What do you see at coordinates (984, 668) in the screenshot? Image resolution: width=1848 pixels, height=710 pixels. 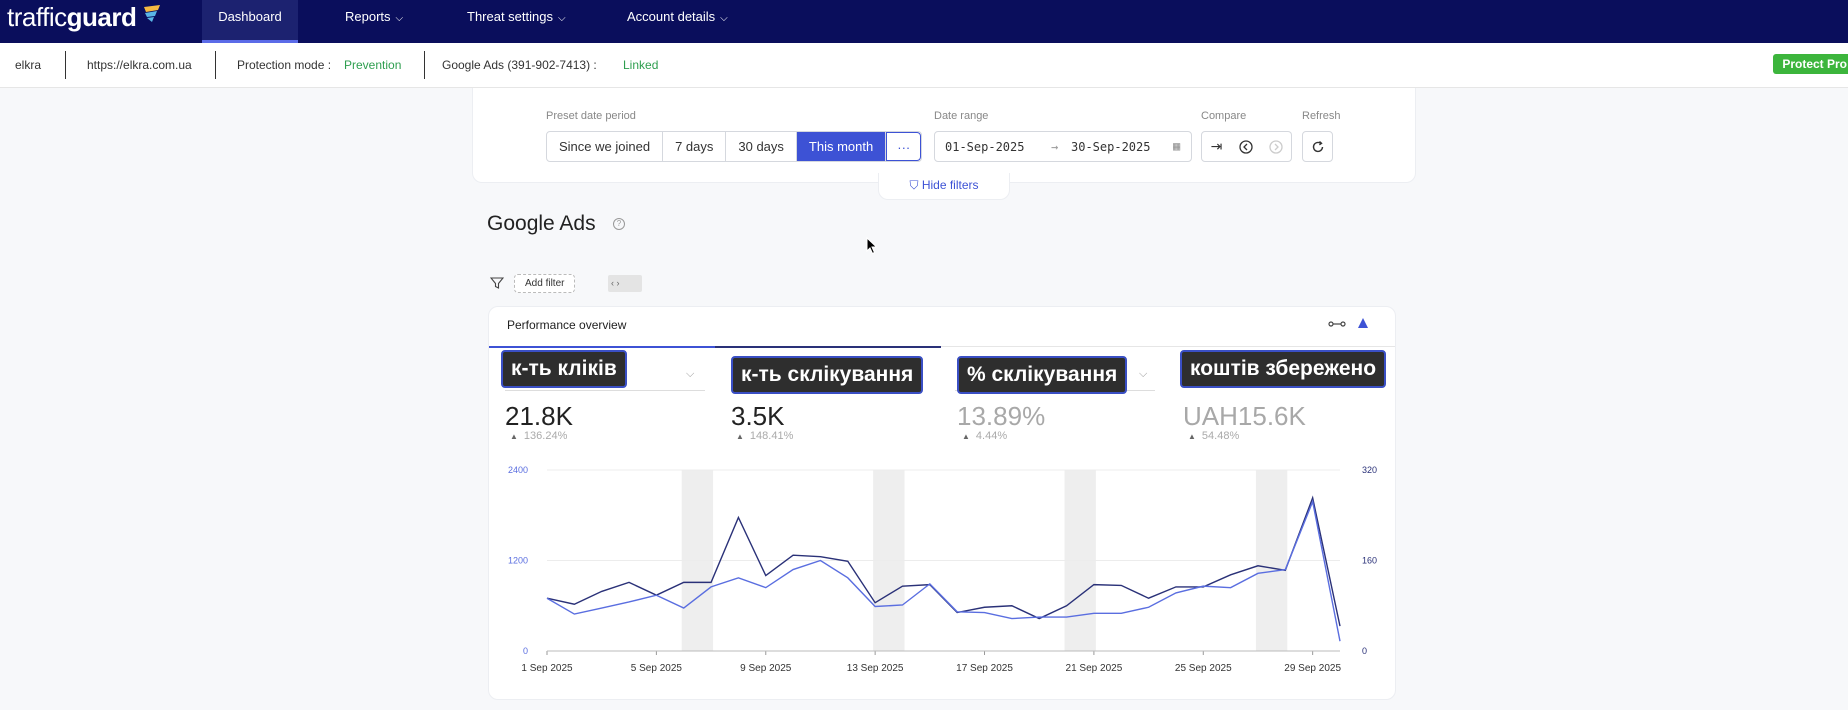 I see `x-tick-label: 17 Sep 2025` at bounding box center [984, 668].